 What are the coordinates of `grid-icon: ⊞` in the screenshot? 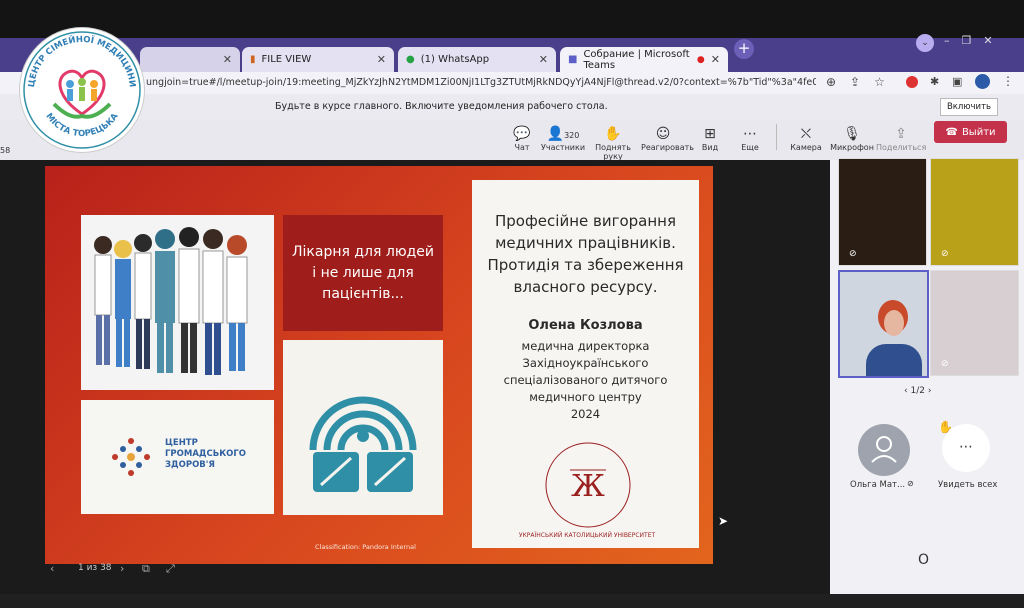 It's located at (710, 134).